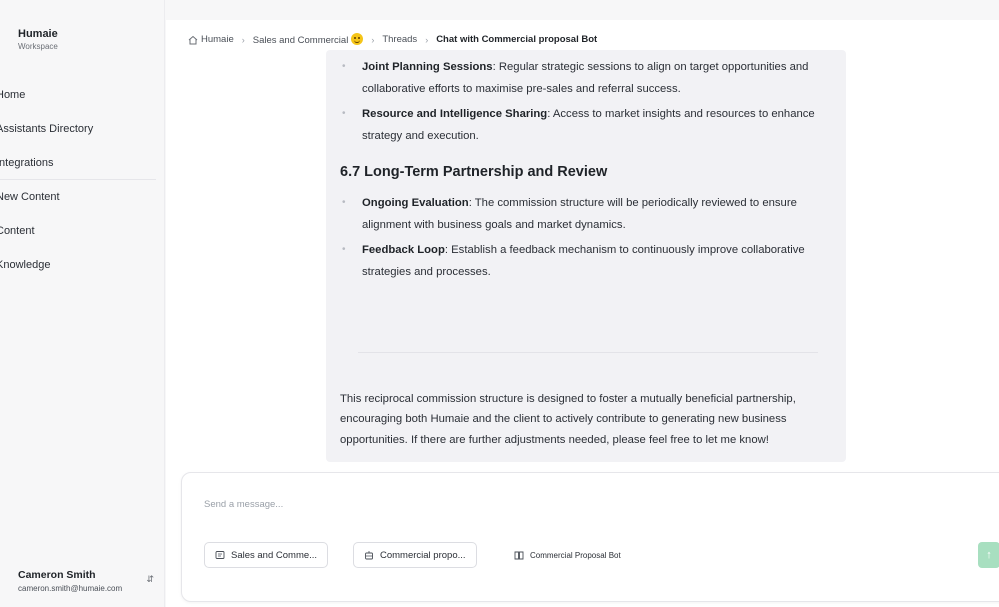  I want to click on list-item-title: Resource and Intelligence Sharing, so click(455, 114).